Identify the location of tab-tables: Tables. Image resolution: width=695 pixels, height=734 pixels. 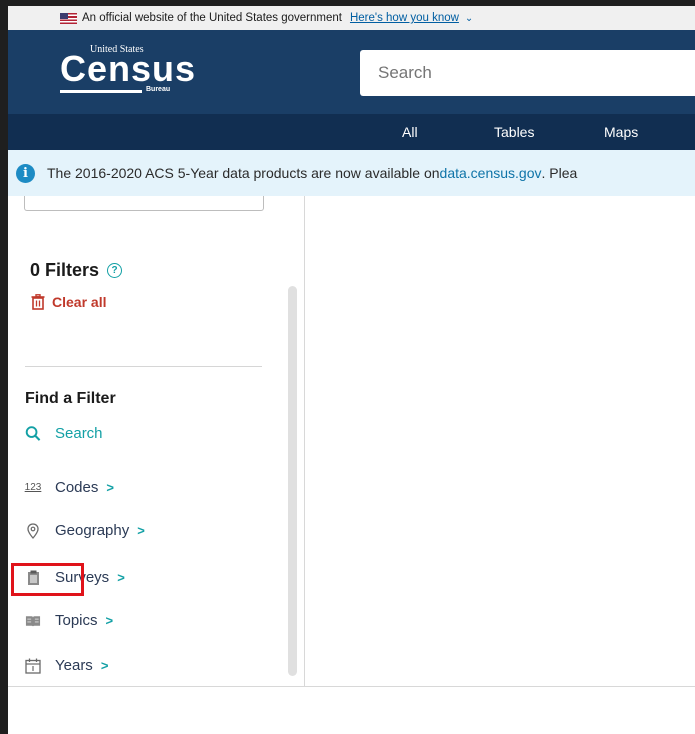
(514, 132).